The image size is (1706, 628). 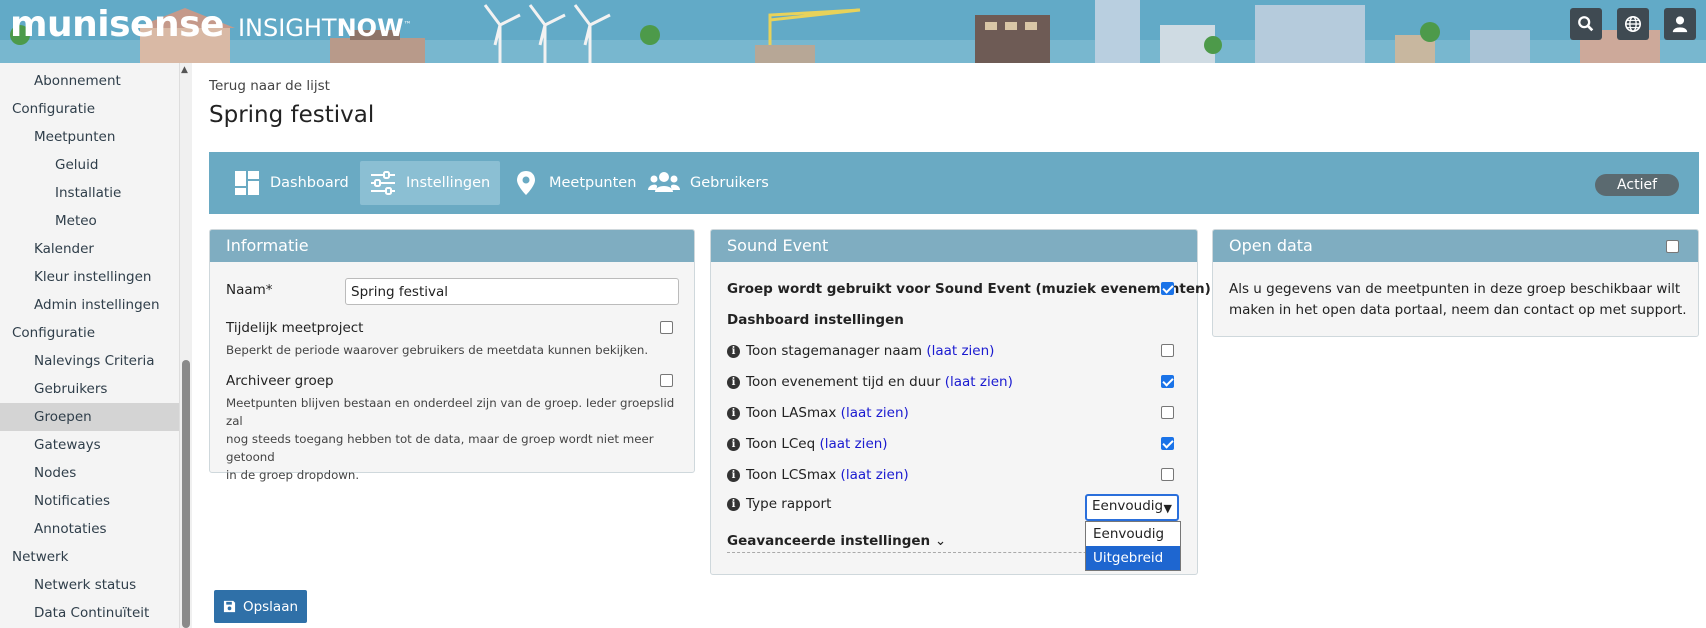 I want to click on sidebar-scroll-thumb, so click(x=186, y=494).